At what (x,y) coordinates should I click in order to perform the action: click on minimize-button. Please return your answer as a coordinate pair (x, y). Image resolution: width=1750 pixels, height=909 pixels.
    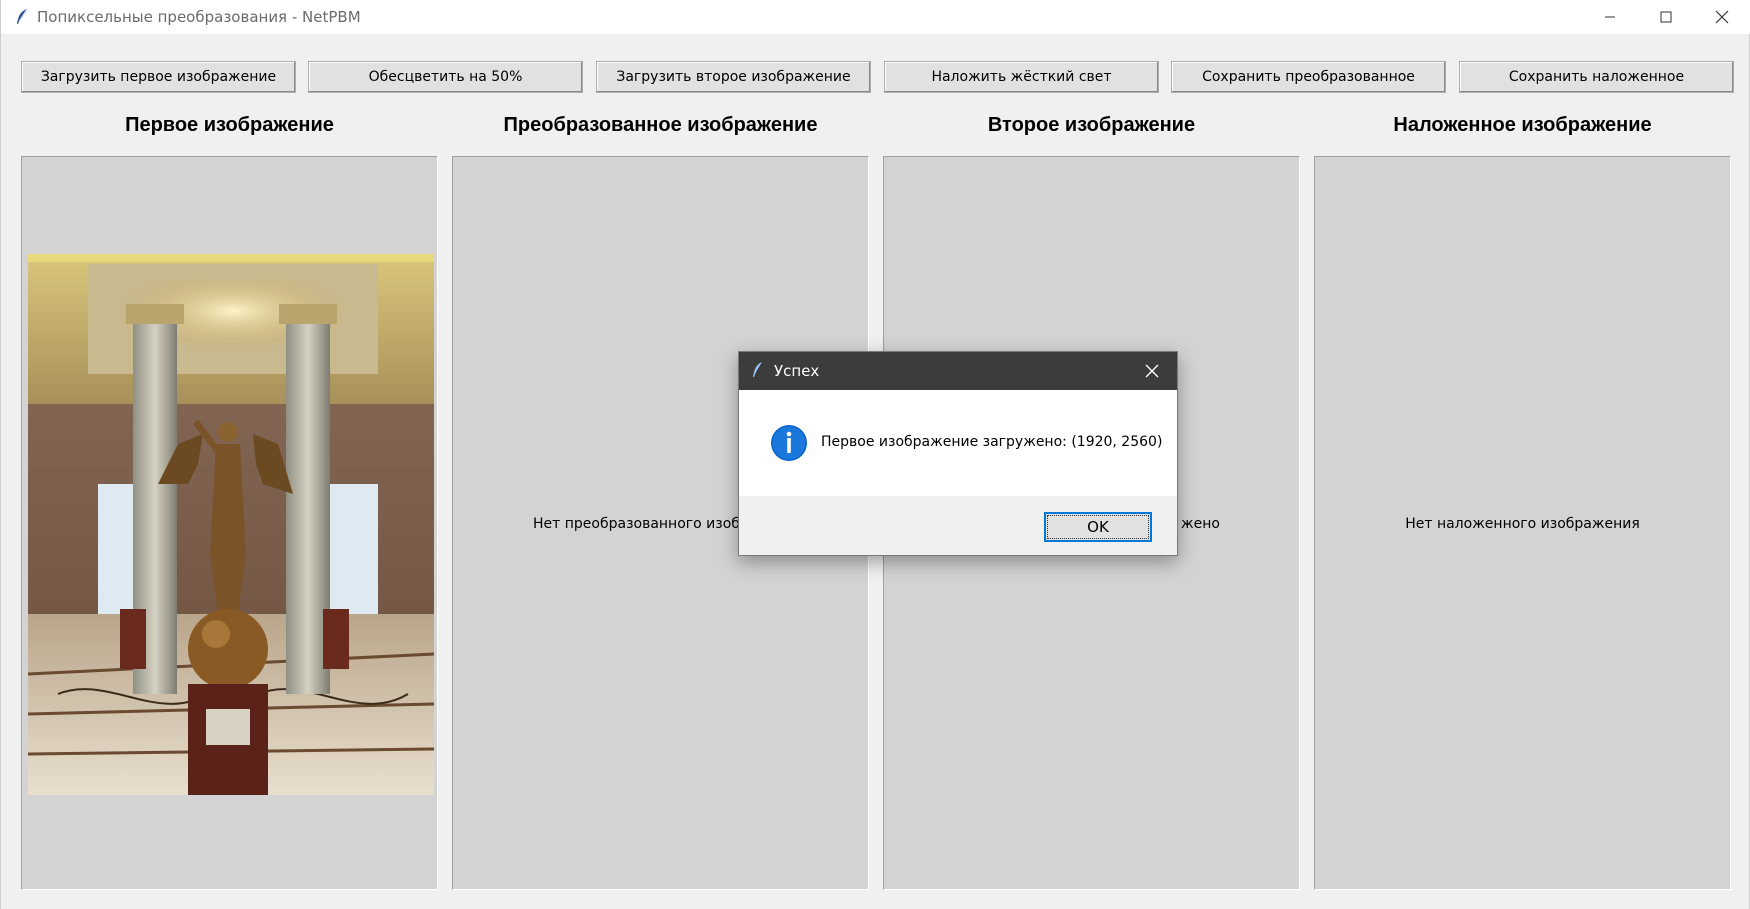
    Looking at the image, I should click on (1610, 17).